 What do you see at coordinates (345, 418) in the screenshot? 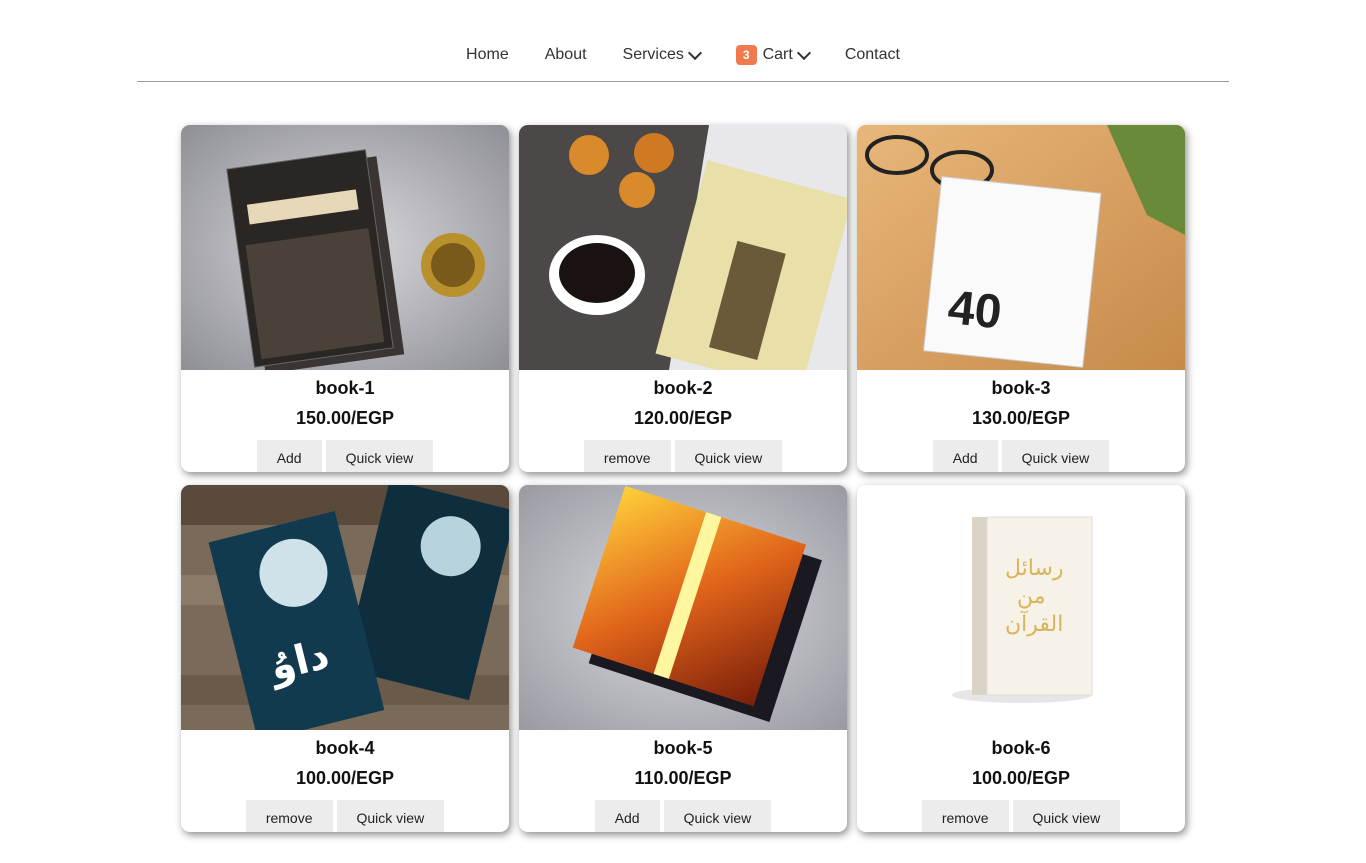
I see `product-price: 150.00/EGP` at bounding box center [345, 418].